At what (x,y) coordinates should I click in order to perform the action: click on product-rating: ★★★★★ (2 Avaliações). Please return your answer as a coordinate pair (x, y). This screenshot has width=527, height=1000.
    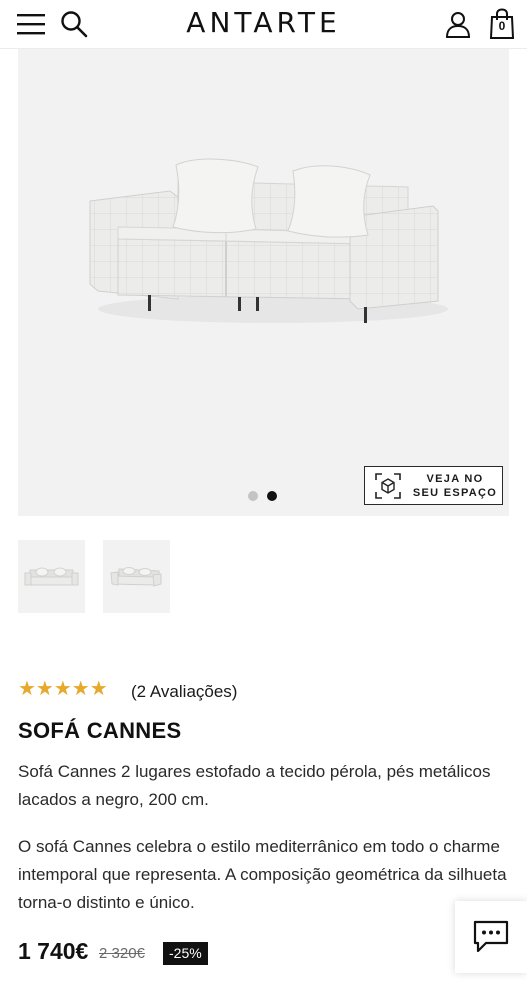
    Looking at the image, I should click on (168, 690).